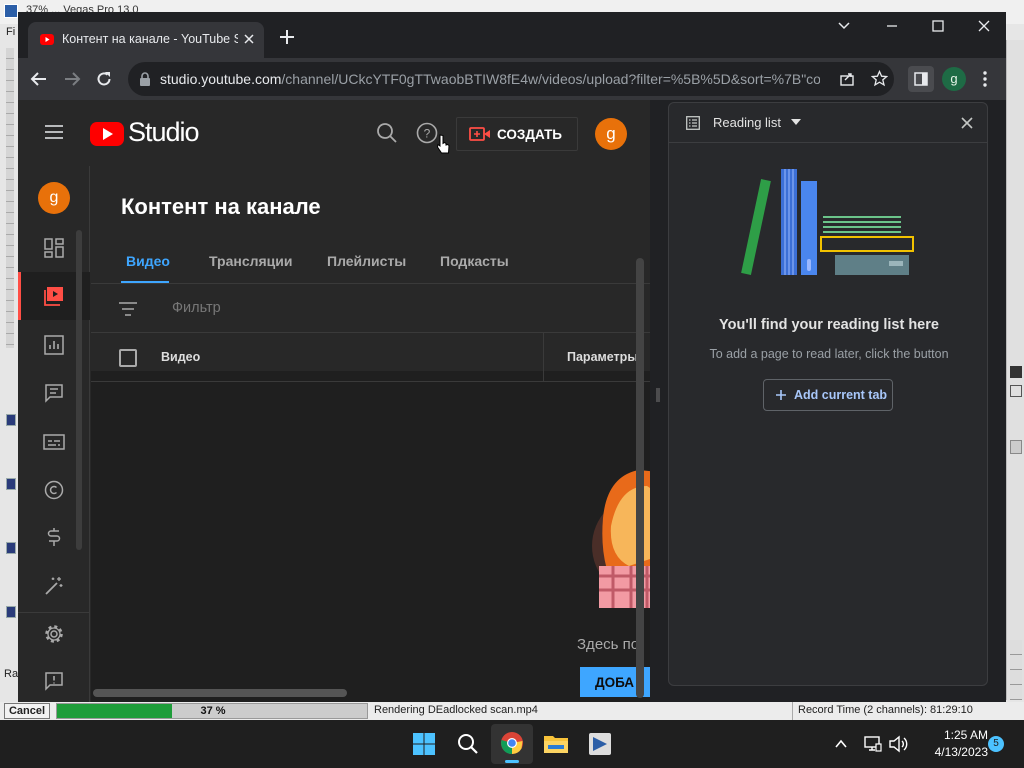 The height and width of the screenshot is (768, 1024). I want to click on nav-monetization-icon, so click(54, 537).